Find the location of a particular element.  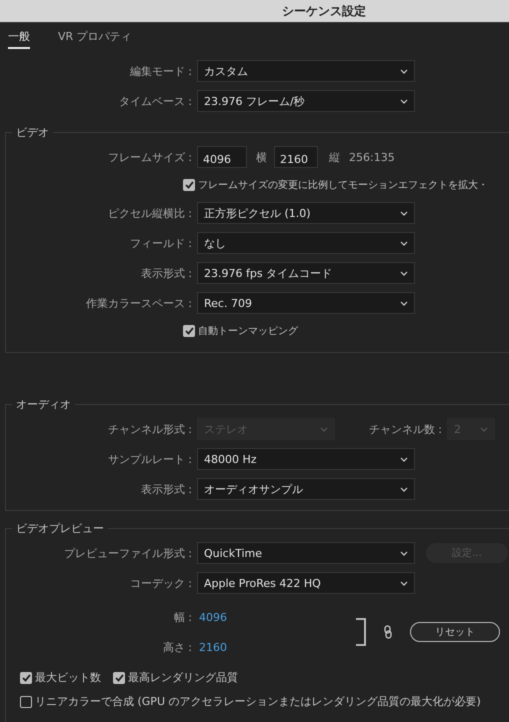

unit-label: 縦 is located at coordinates (334, 157).